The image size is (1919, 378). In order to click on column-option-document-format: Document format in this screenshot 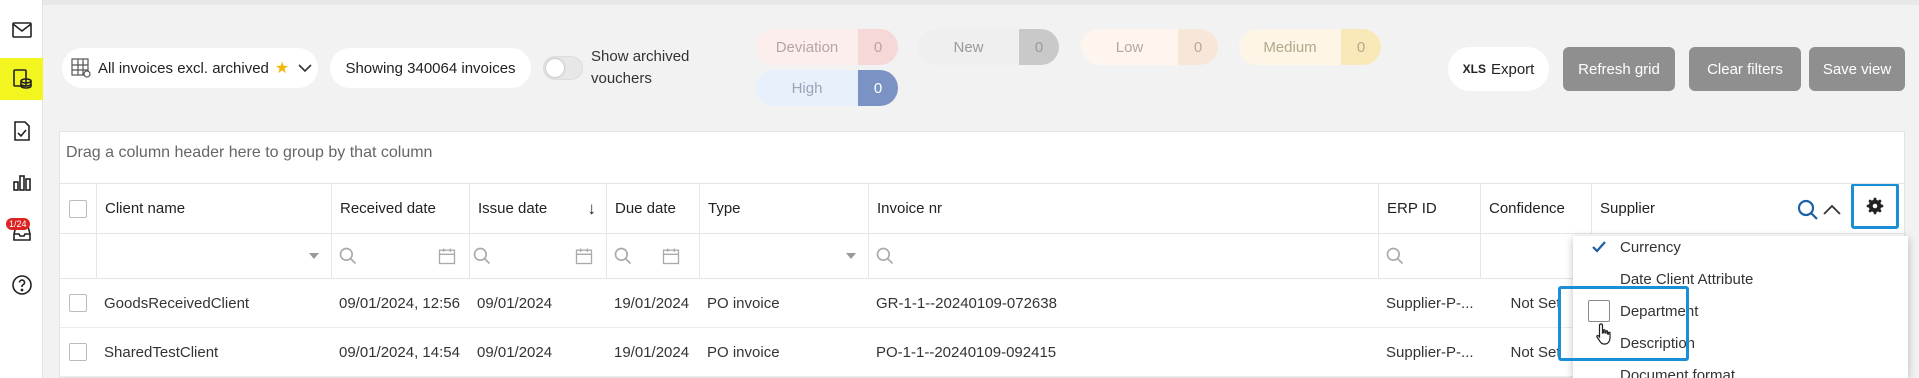, I will do `click(1661, 370)`.